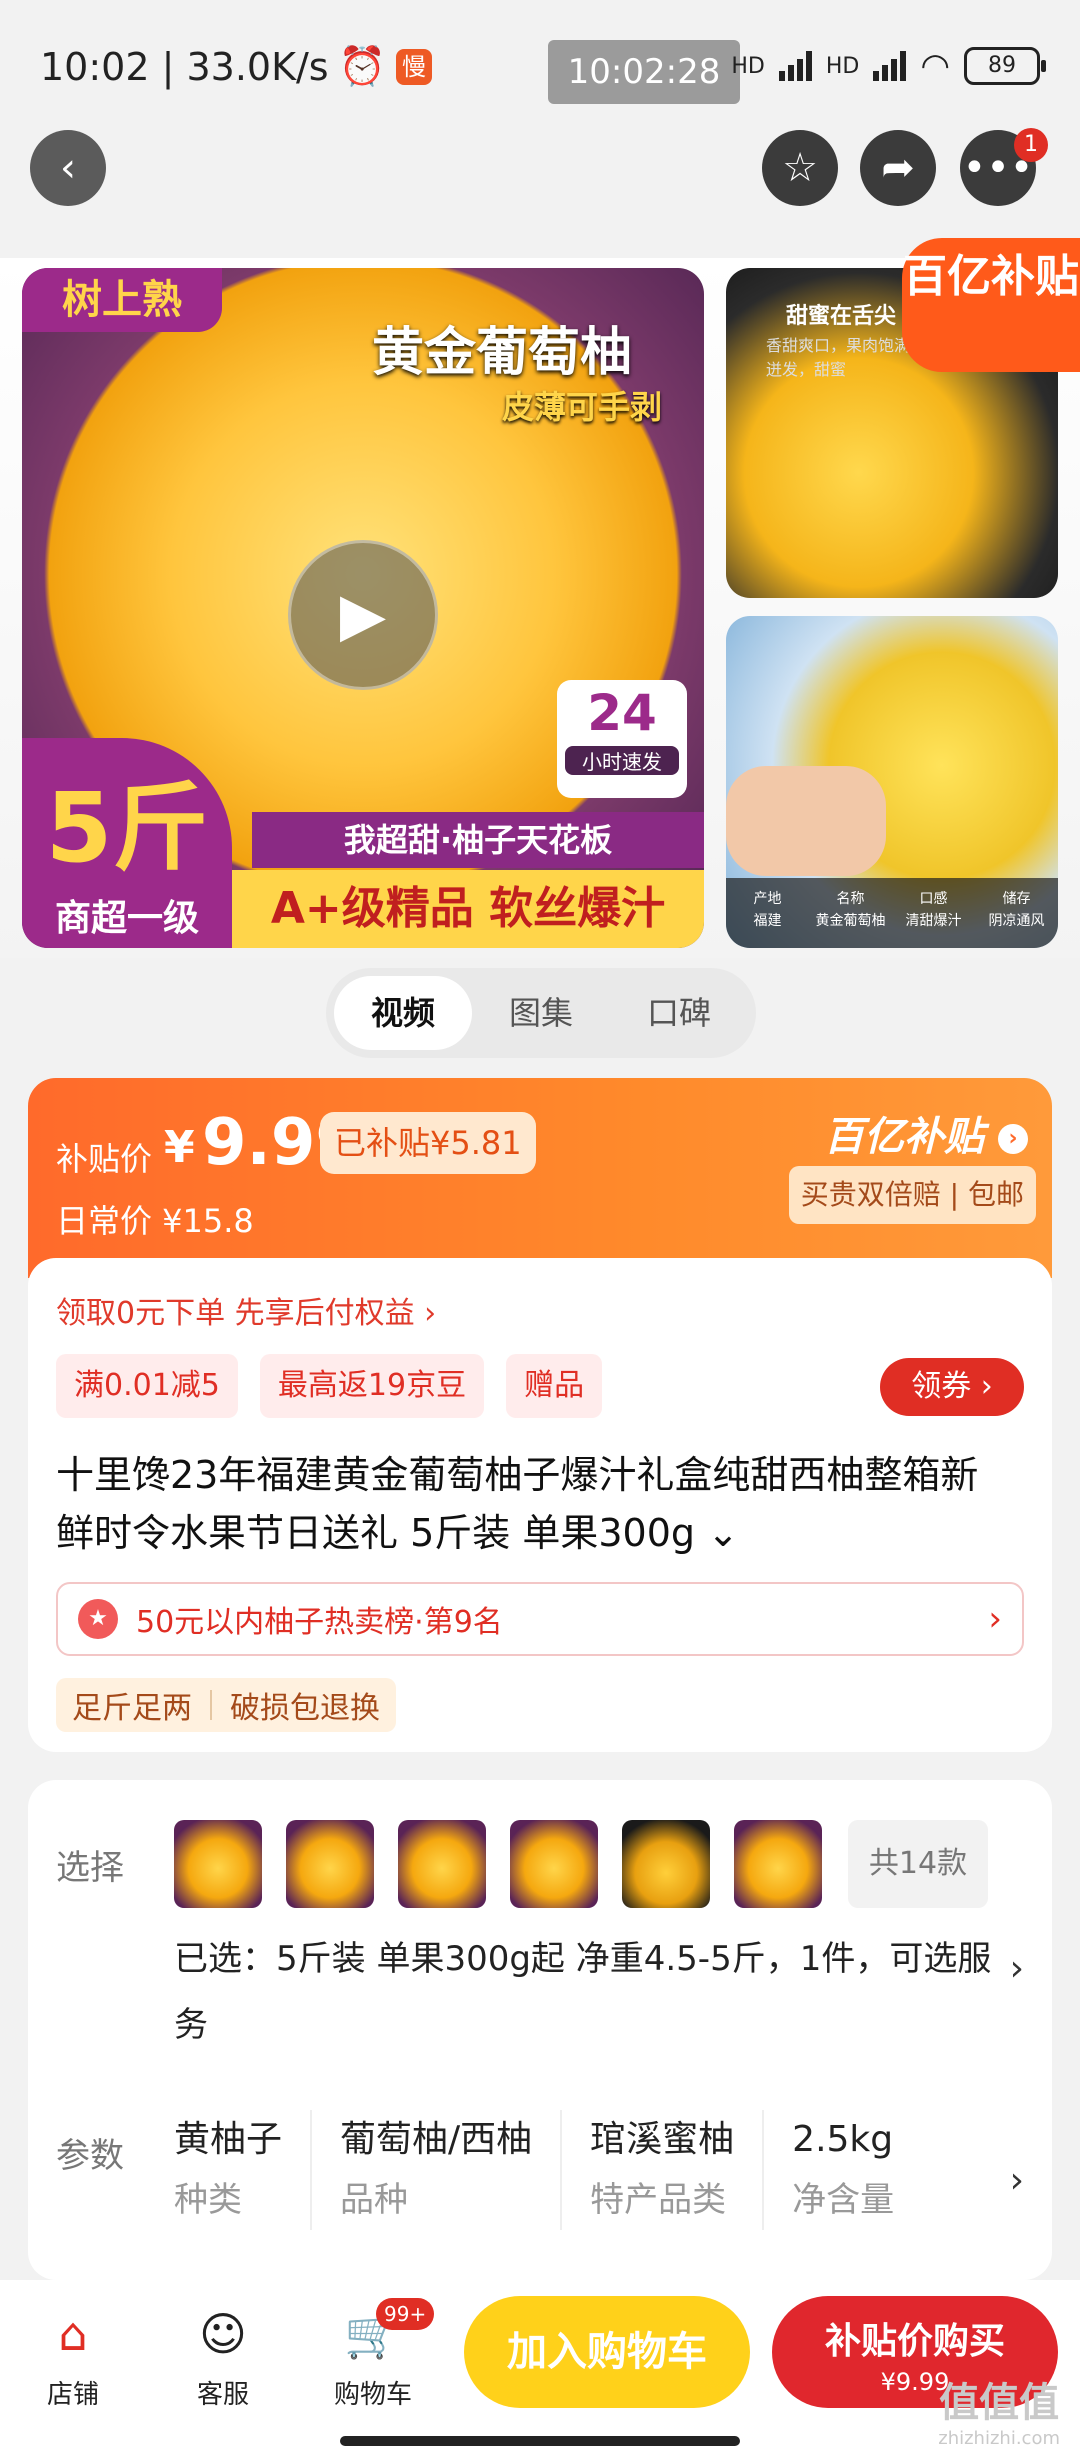  What do you see at coordinates (540, 1619) in the screenshot?
I see `ranking-link: ★ 50元以内柚子热卖榜·第9名 ›` at bounding box center [540, 1619].